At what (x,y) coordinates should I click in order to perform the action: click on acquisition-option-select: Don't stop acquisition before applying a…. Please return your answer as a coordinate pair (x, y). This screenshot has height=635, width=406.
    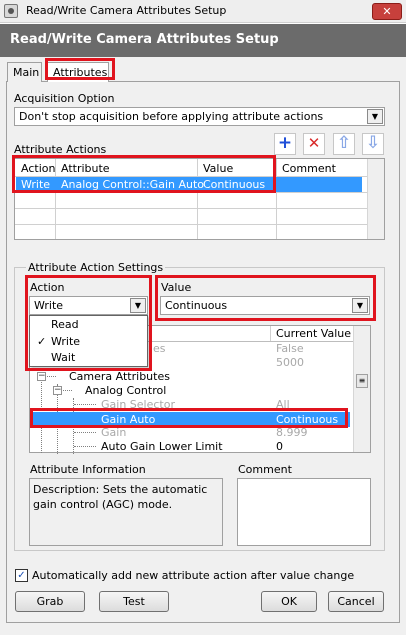
    Looking at the image, I should click on (199, 116).